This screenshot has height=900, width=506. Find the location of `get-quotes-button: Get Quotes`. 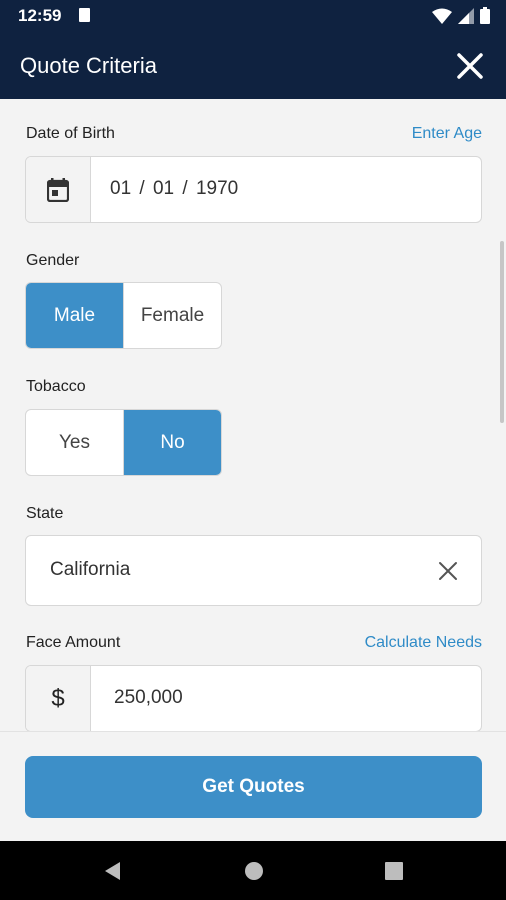

get-quotes-button: Get Quotes is located at coordinates (253, 787).